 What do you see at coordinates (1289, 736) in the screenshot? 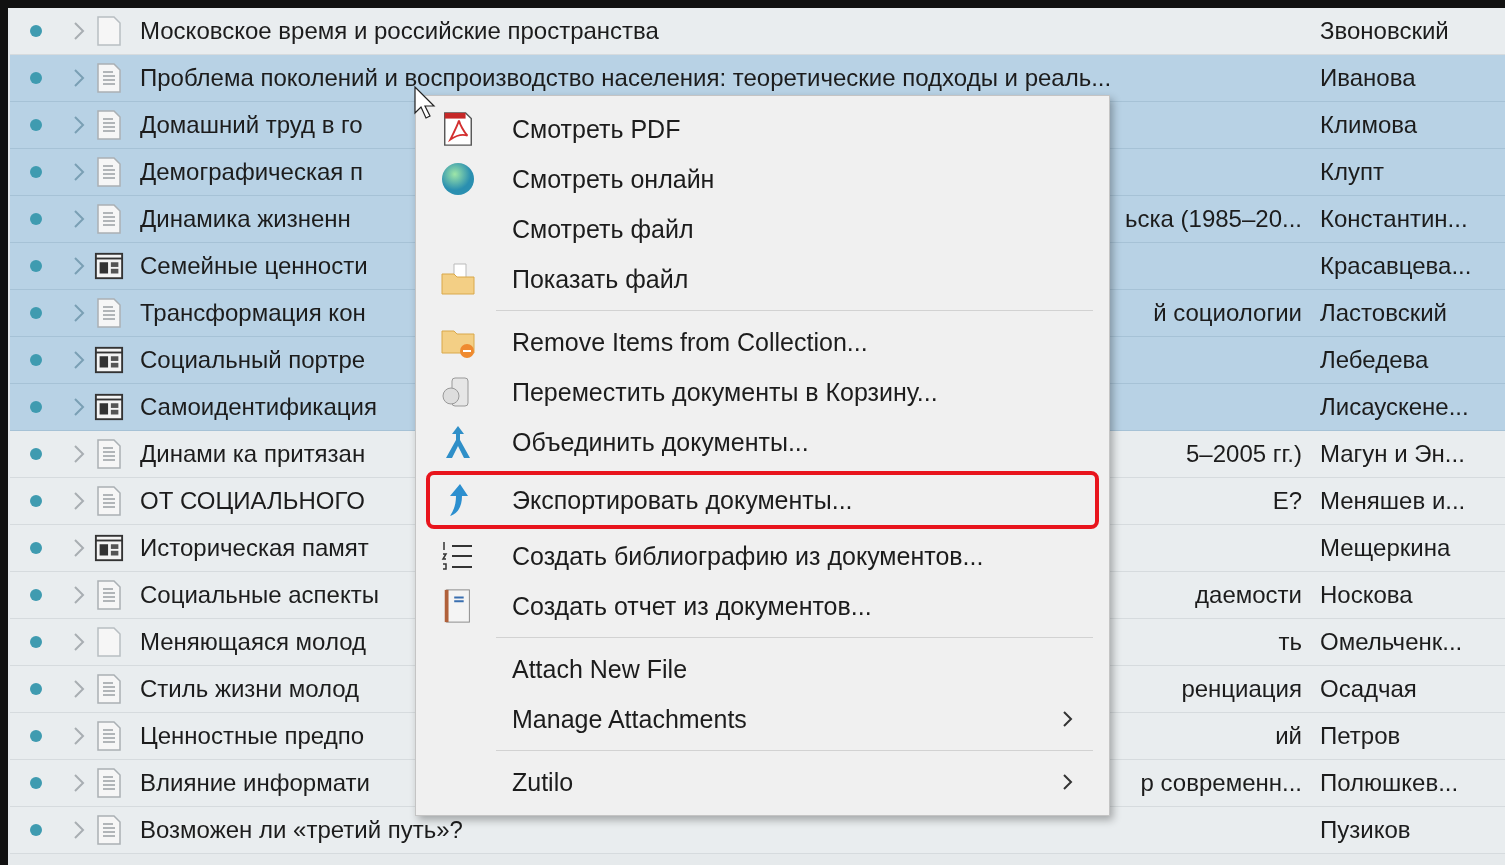
I see `item-title: ий` at bounding box center [1289, 736].